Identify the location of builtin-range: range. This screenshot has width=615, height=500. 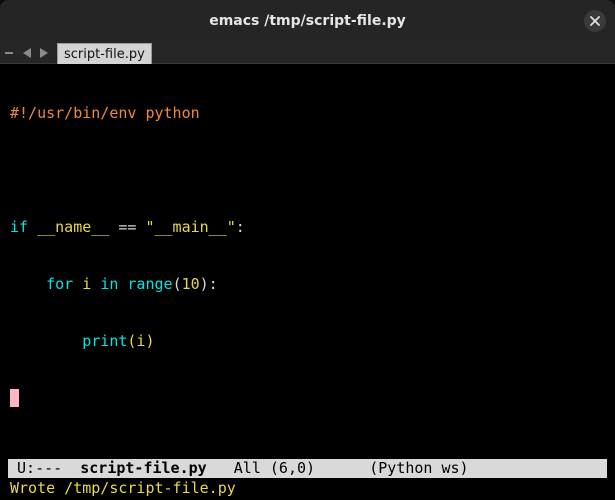
(150, 284).